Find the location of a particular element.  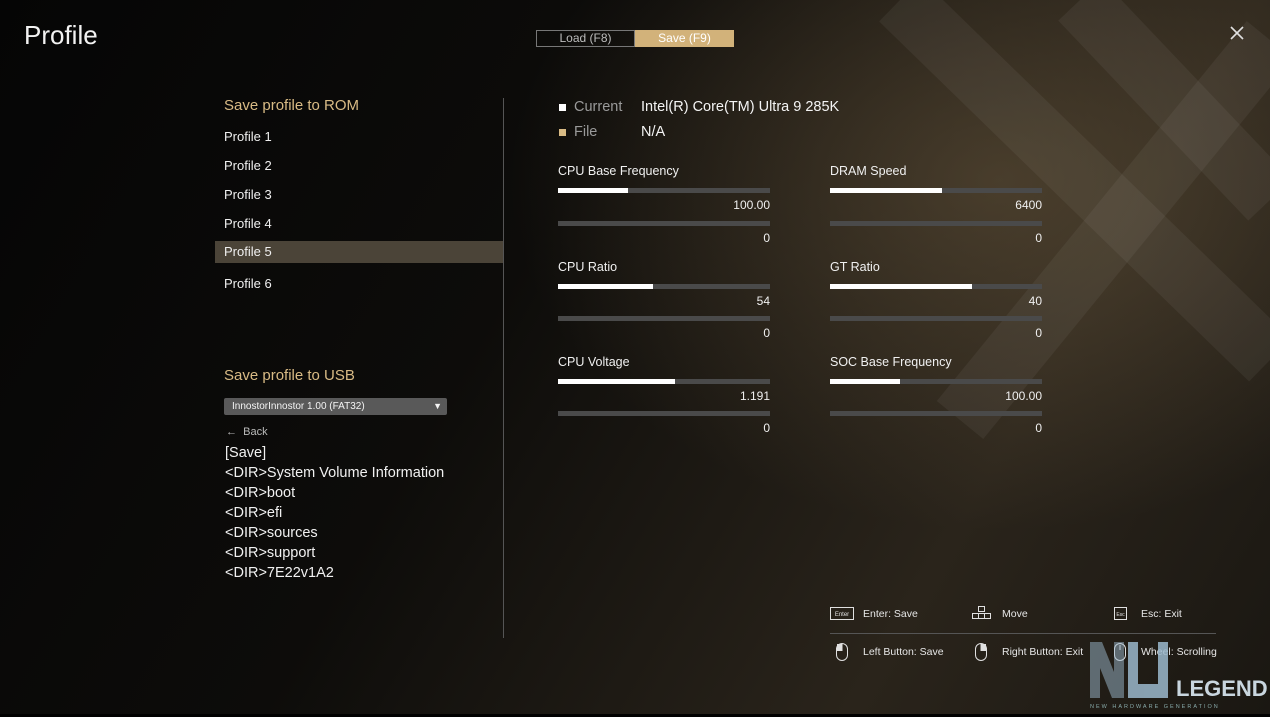

tab-bar: Load (F8) Save (F9) is located at coordinates (635, 38).